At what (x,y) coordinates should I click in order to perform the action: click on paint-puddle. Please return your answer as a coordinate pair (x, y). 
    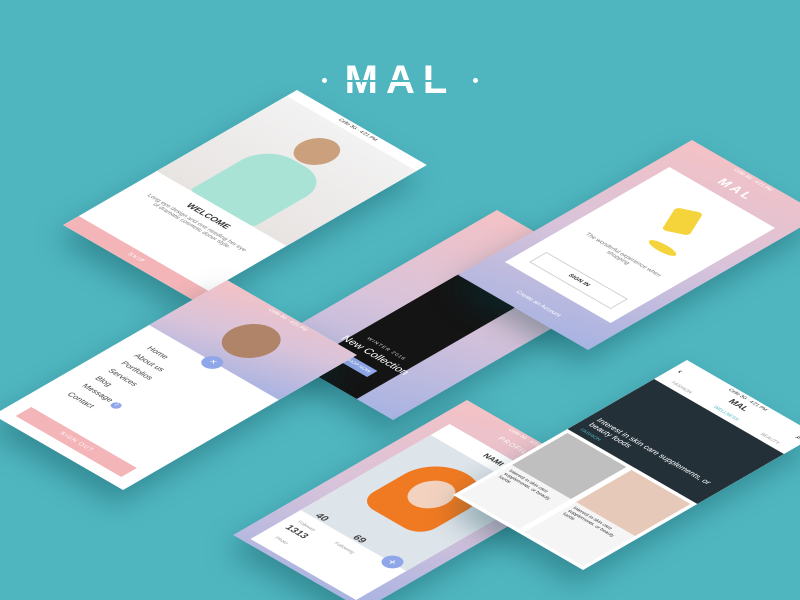
    Looking at the image, I should click on (662, 248).